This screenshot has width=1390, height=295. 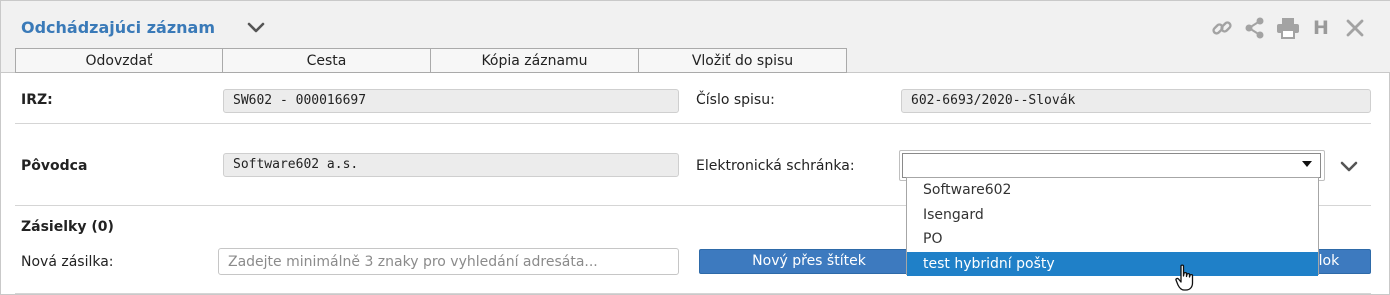 What do you see at coordinates (37, 100) in the screenshot?
I see `irz-label: IRZ:` at bounding box center [37, 100].